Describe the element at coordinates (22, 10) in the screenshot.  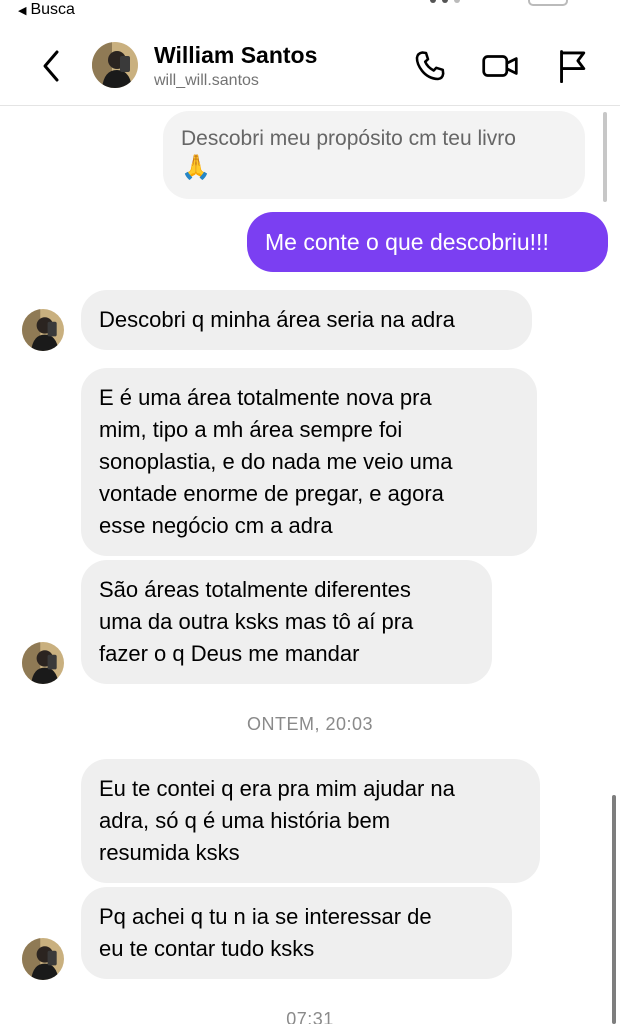
I see `back-triangle-icon: ◀` at that location.